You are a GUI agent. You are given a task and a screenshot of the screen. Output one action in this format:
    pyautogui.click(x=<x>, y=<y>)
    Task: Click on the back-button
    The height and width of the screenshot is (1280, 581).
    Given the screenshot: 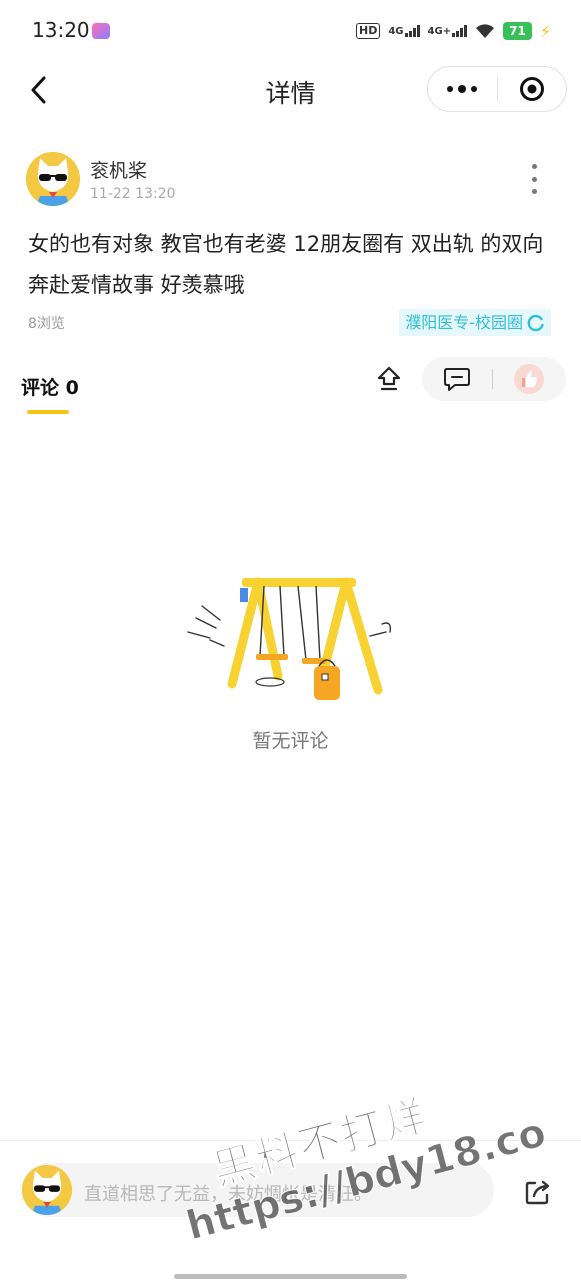 What is the action you would take?
    pyautogui.click(x=38, y=90)
    